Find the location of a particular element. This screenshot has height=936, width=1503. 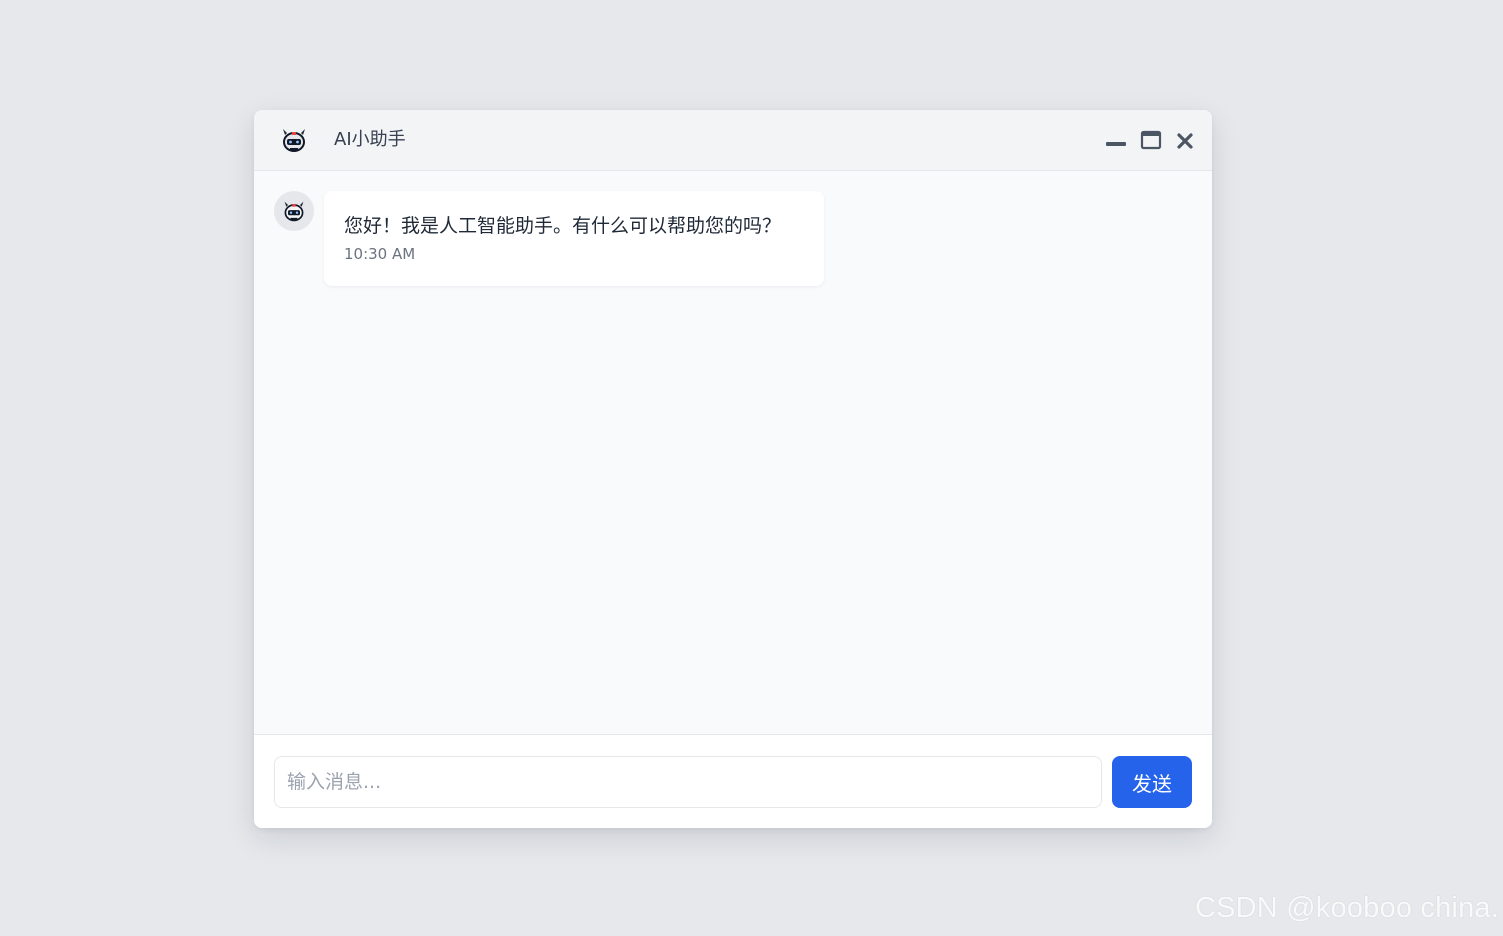

minimize-button is located at coordinates (1116, 141).